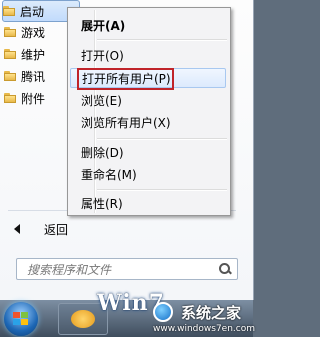 The width and height of the screenshot is (320, 337). What do you see at coordinates (33, 32) in the screenshot?
I see `program-label: 游戏` at bounding box center [33, 32].